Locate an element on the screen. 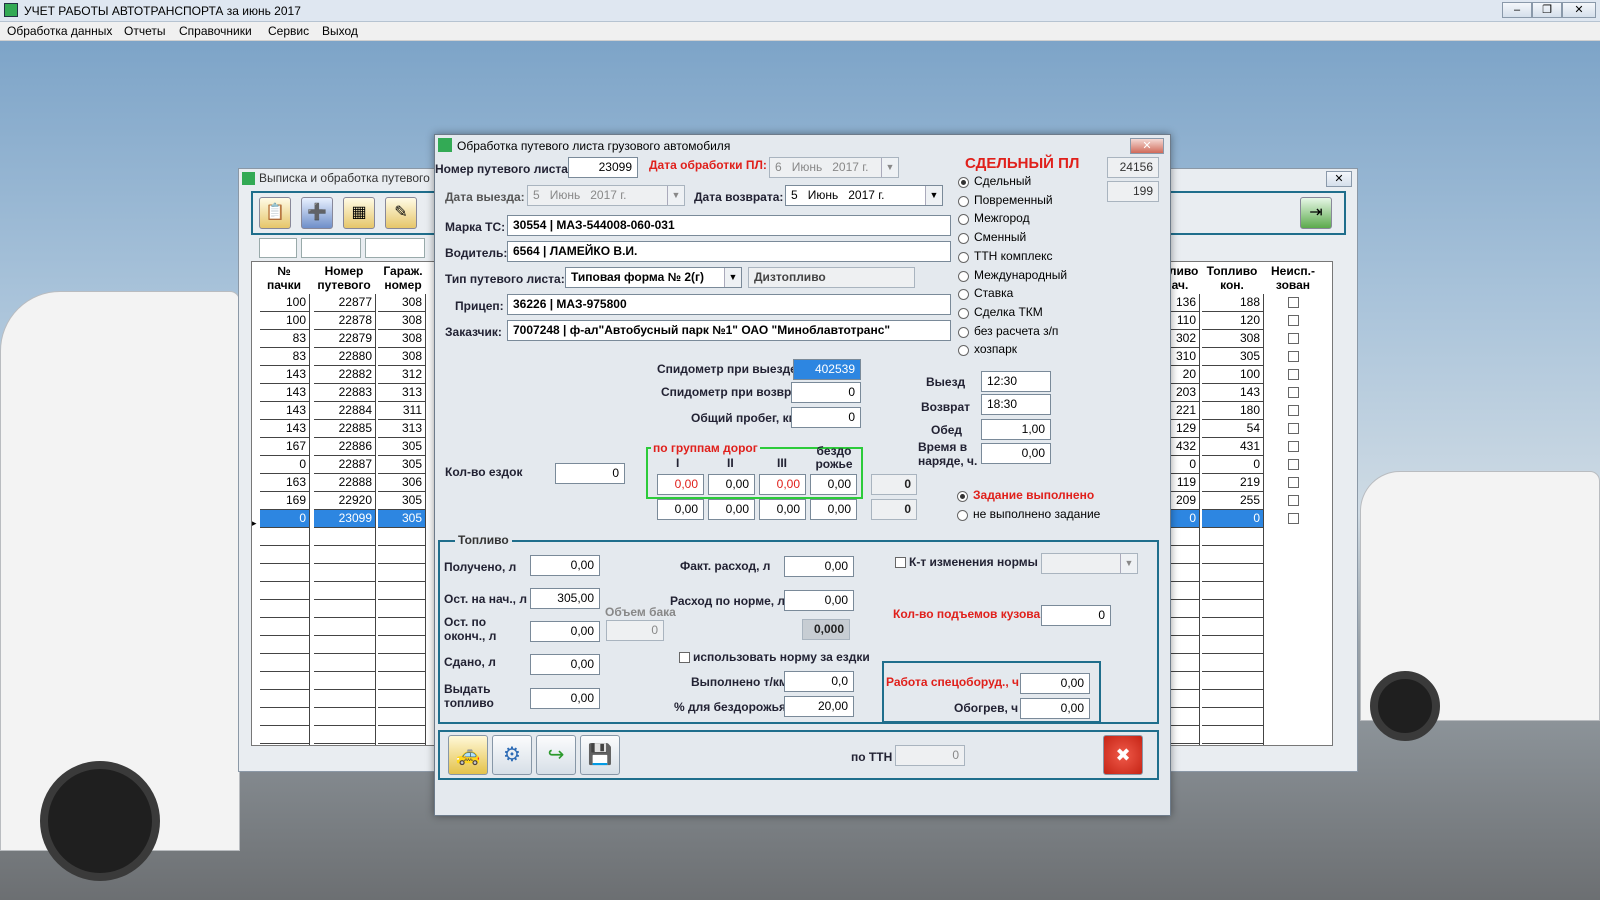 This screenshot has width=1600, height=900. table-cell-num: 22885 is located at coordinates (345, 429).